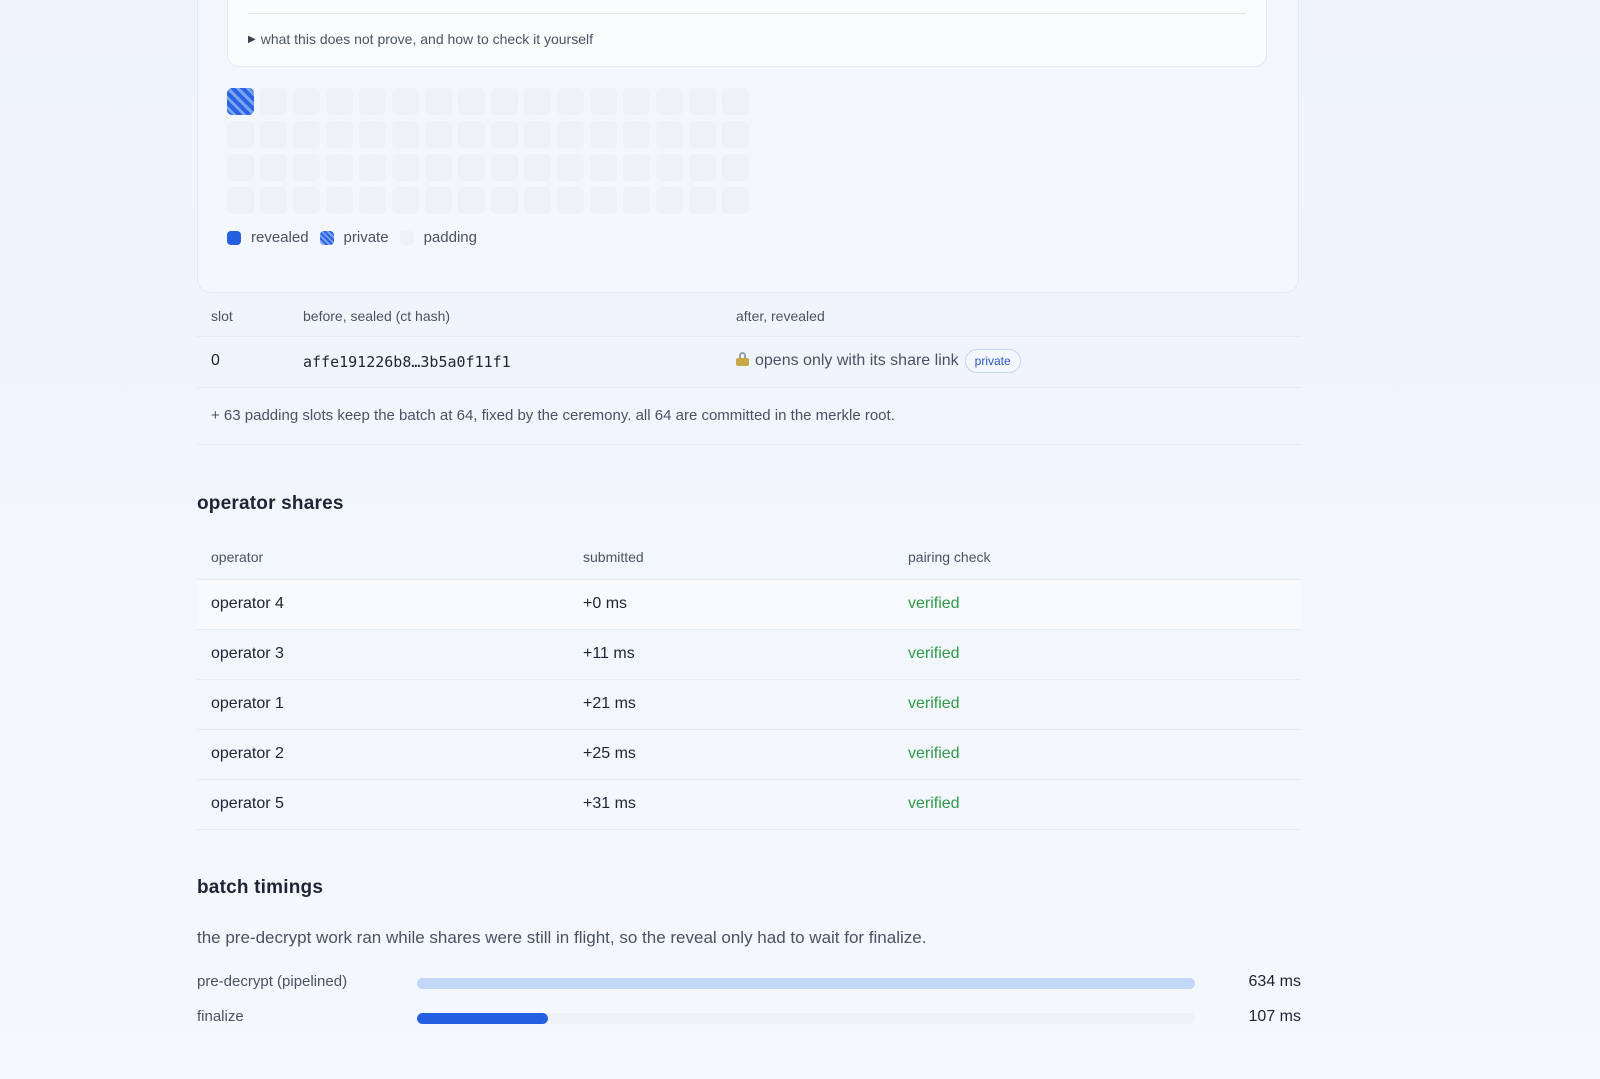  What do you see at coordinates (749, 754) in the screenshot?
I see `table-row: operator 2 +25 ms verified` at bounding box center [749, 754].